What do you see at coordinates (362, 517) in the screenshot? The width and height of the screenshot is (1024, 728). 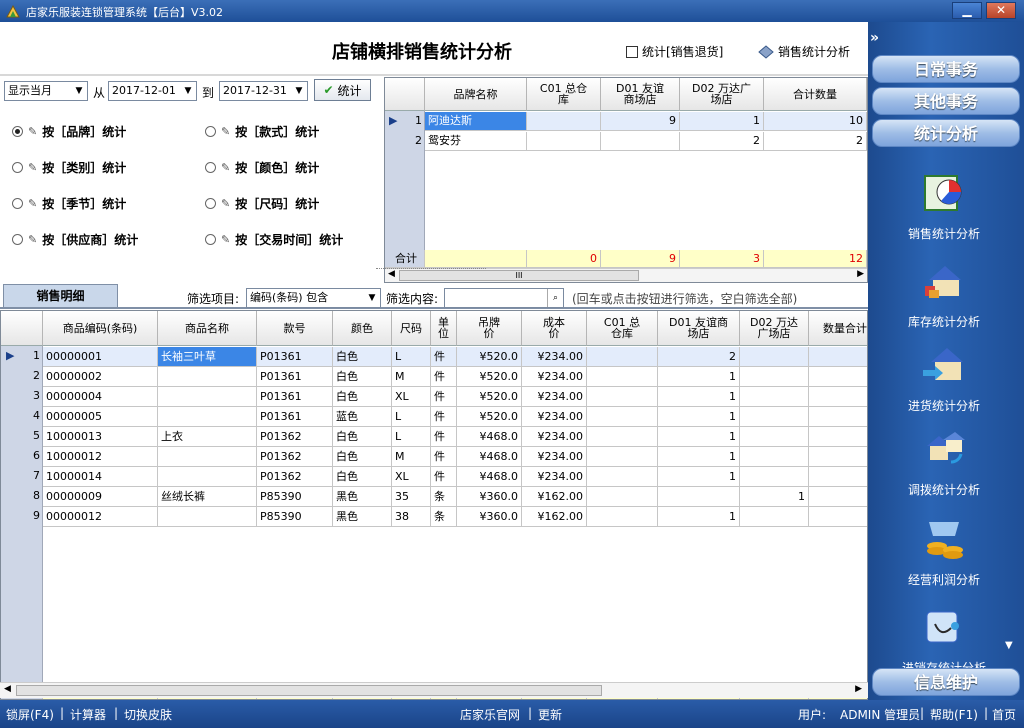 I see `table-cell: 黑色` at bounding box center [362, 517].